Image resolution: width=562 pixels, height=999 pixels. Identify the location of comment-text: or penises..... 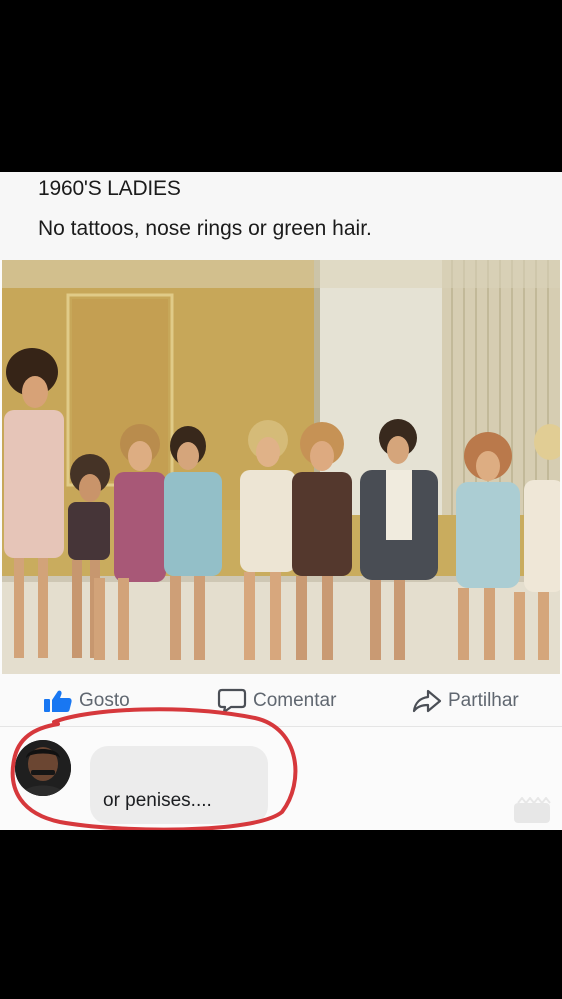
(157, 800).